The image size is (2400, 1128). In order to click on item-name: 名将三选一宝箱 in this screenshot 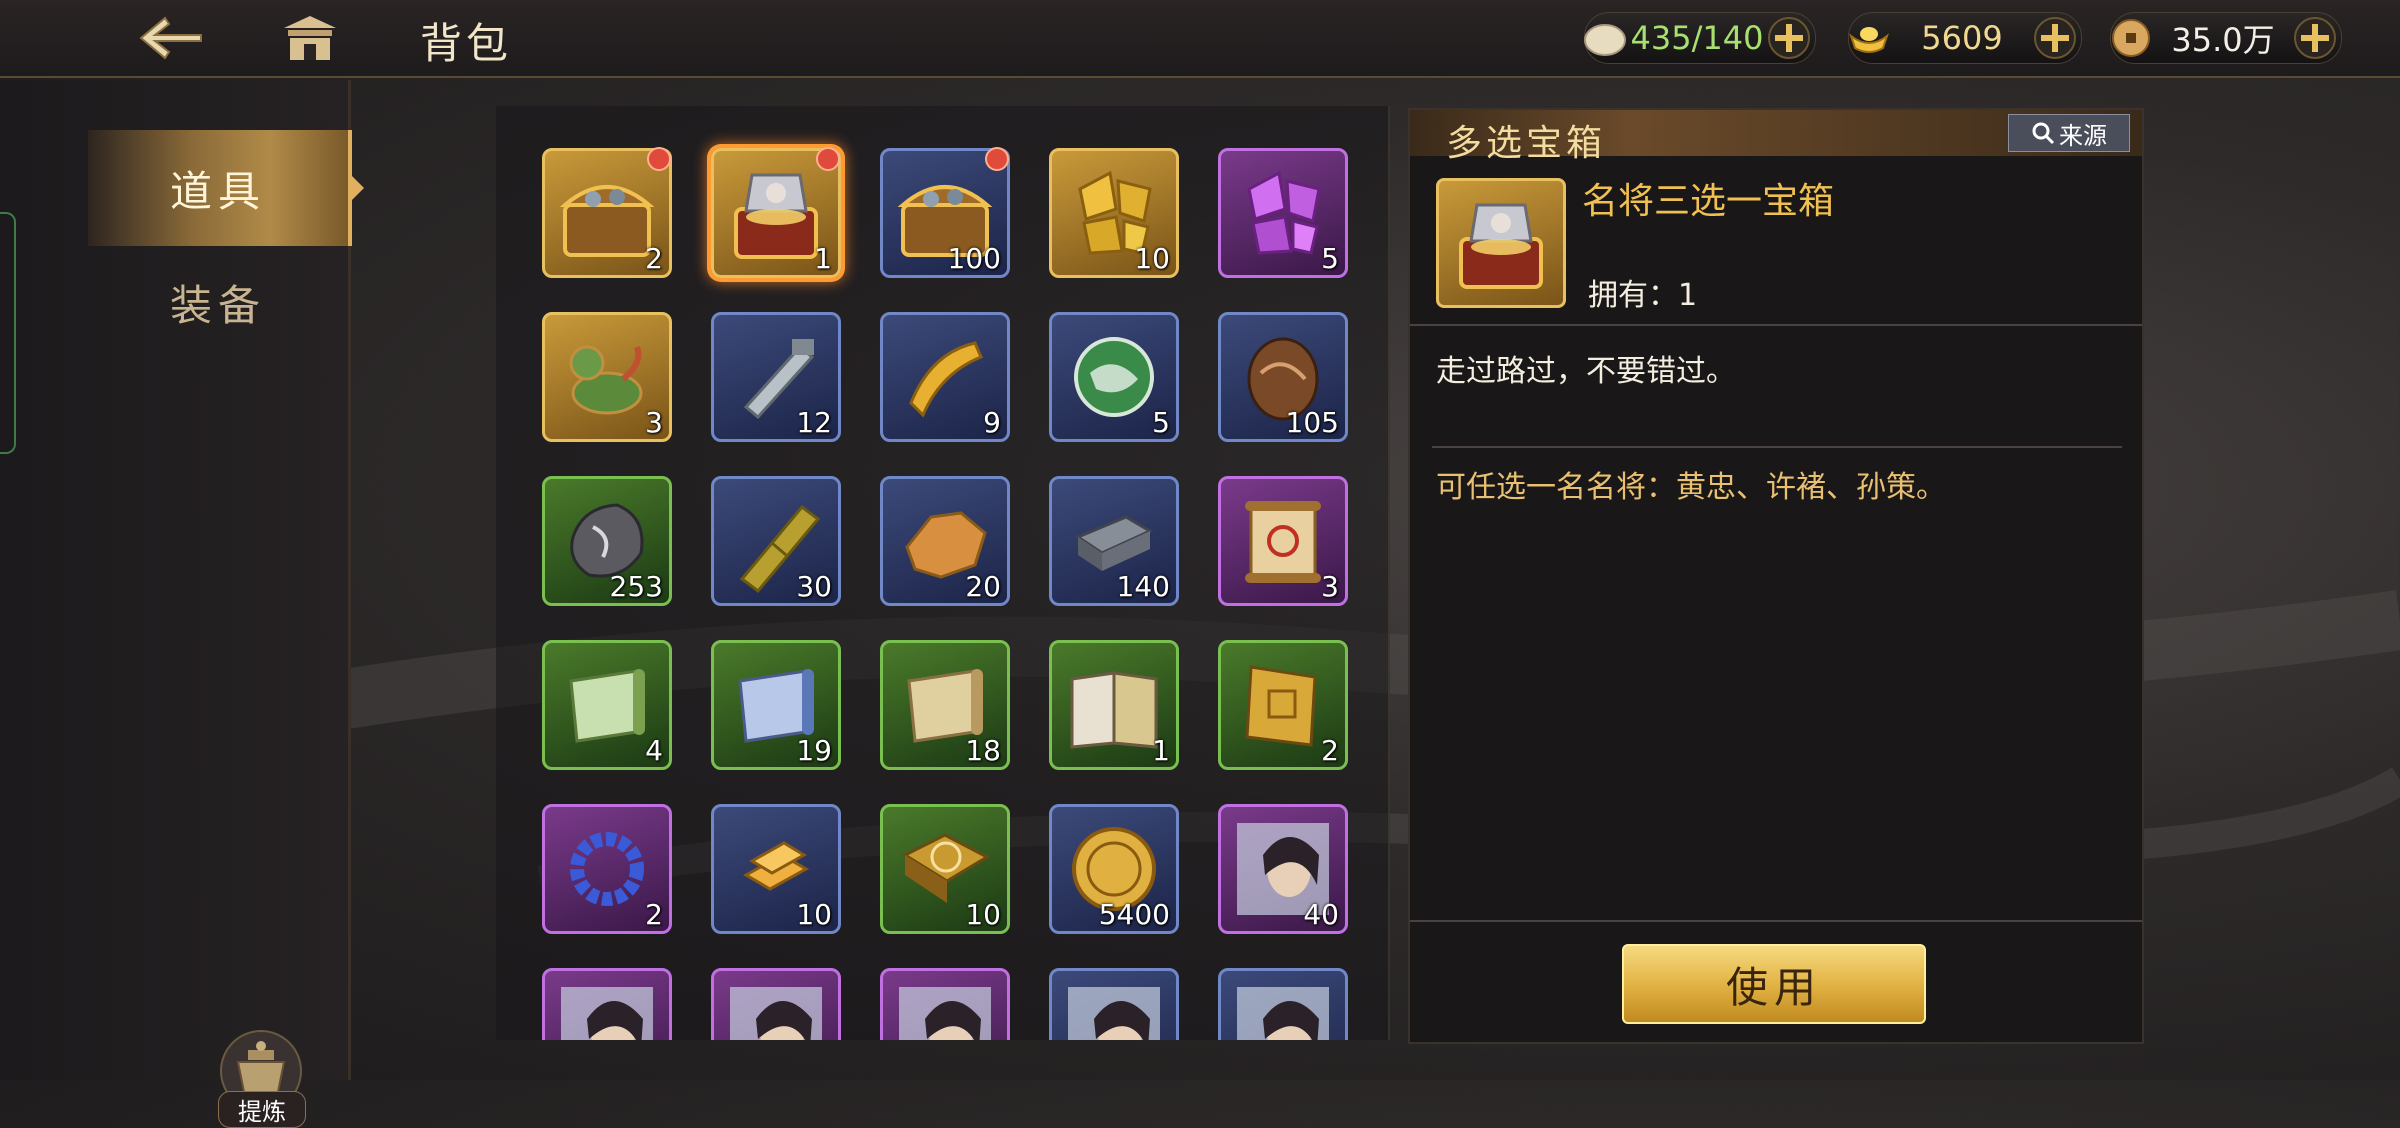, I will do `click(1708, 201)`.